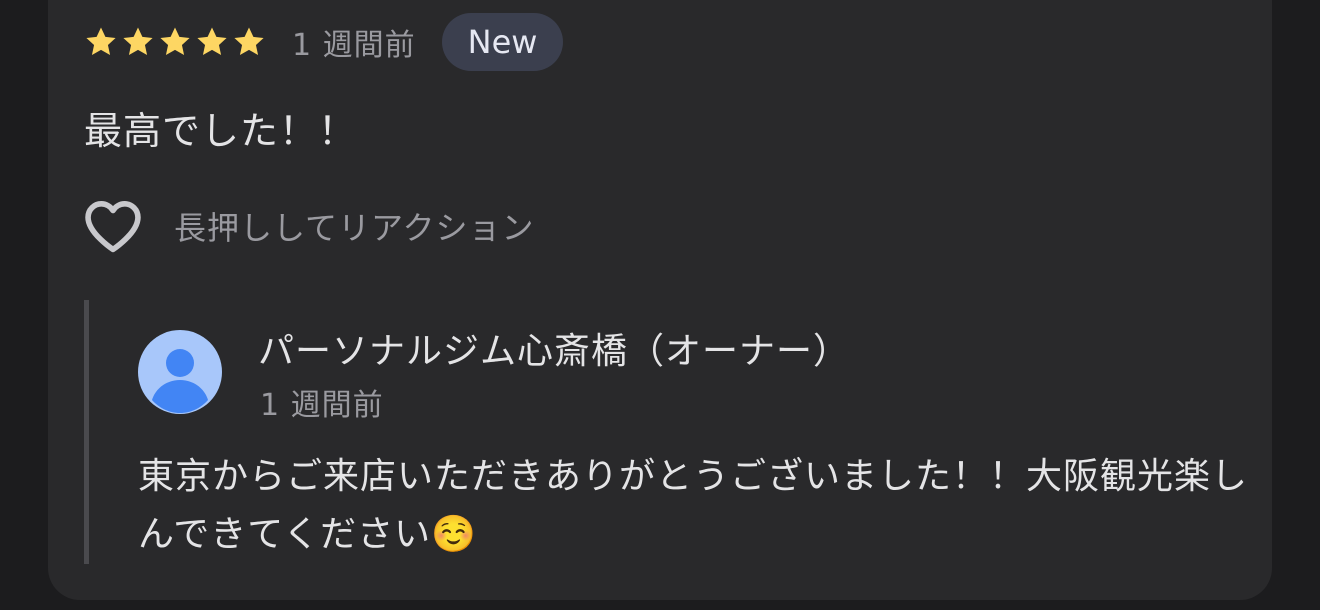  I want to click on reply-divider, so click(86, 432).